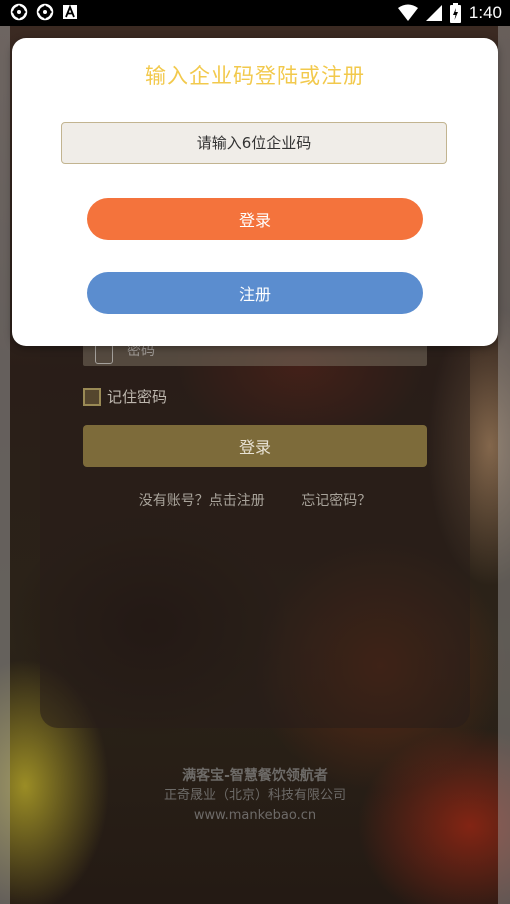  I want to click on wifi-icon, so click(407, 12).